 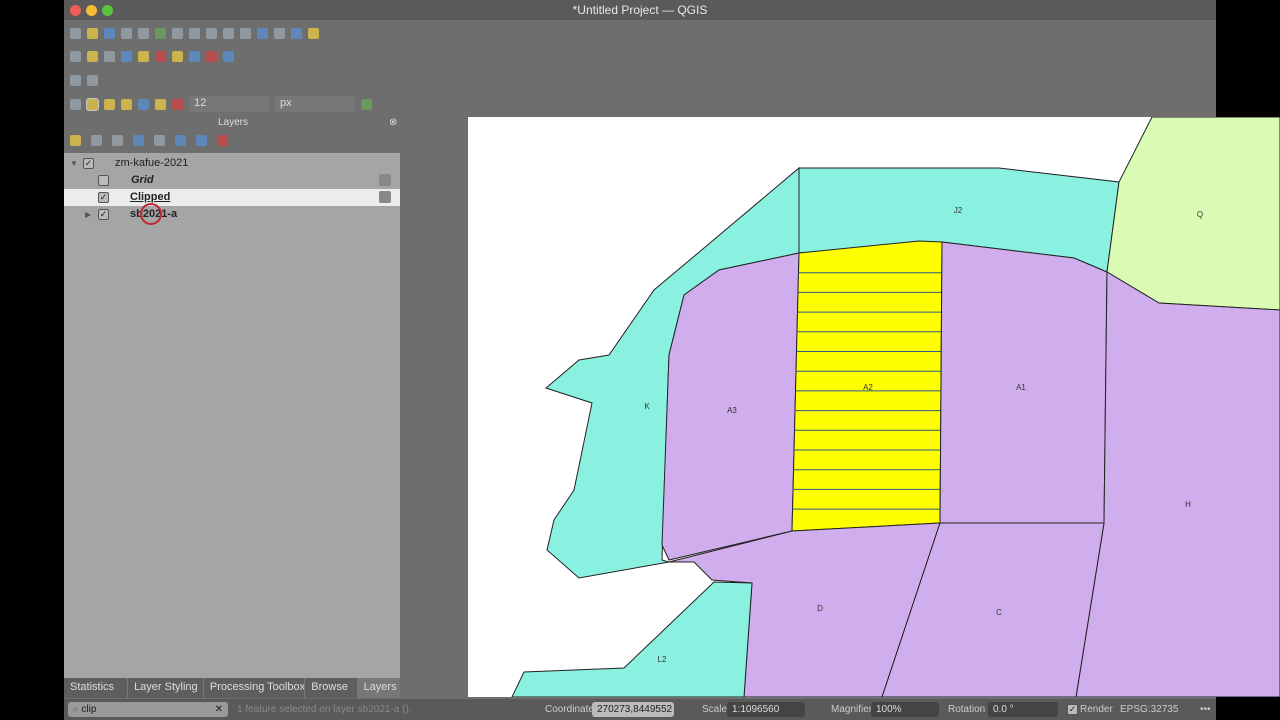 What do you see at coordinates (632, 639) in the screenshot?
I see `polygon-L2` at bounding box center [632, 639].